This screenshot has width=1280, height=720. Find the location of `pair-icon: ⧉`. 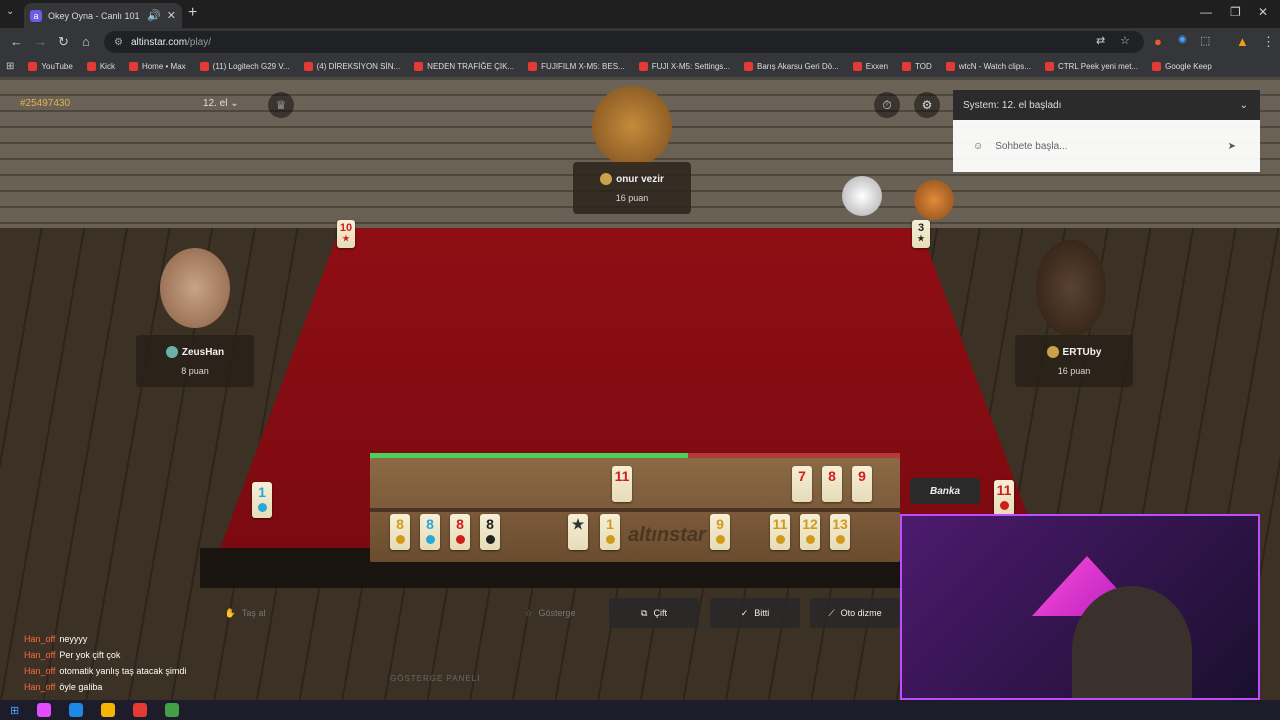

pair-icon: ⧉ is located at coordinates (644, 612).